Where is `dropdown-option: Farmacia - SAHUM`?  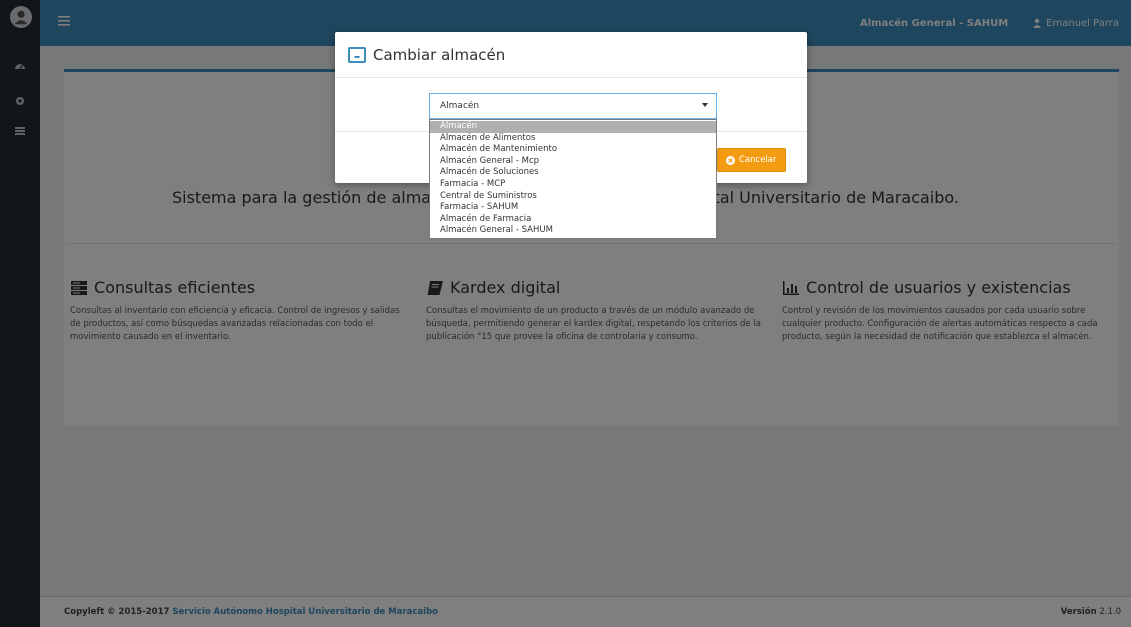 dropdown-option: Farmacia - SAHUM is located at coordinates (573, 208).